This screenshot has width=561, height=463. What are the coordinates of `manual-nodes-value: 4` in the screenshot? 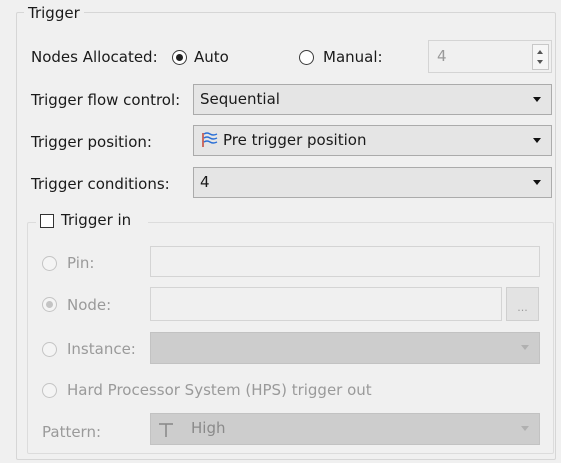 It's located at (442, 56).